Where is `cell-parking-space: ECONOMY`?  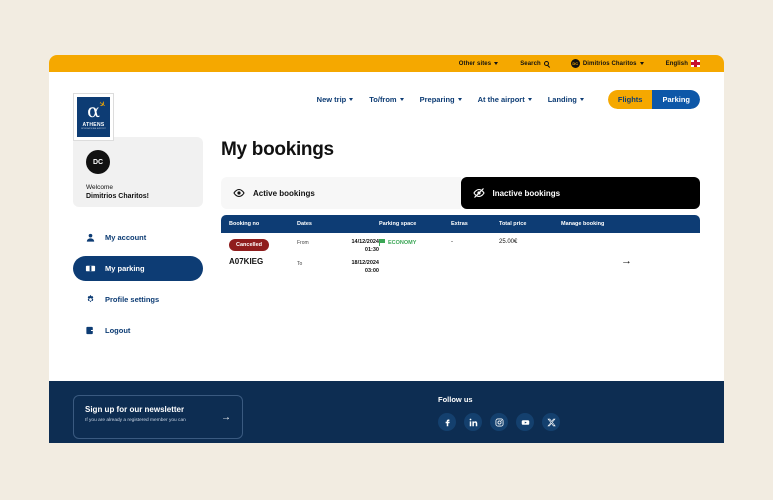 cell-parking-space: ECONOMY is located at coordinates (415, 260).